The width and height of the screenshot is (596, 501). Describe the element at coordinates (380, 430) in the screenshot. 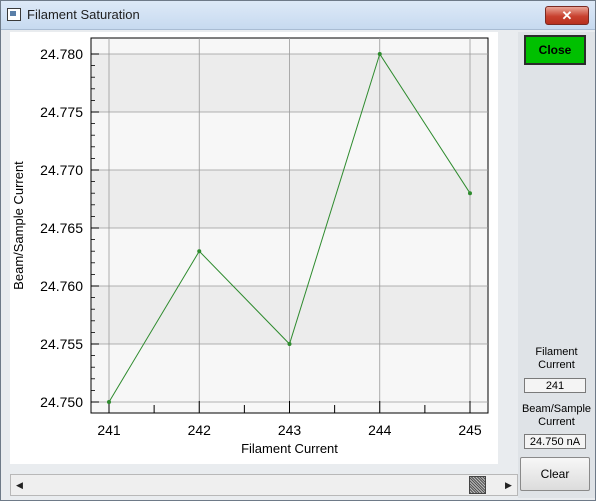

I see `x-tick-label: 244` at that location.